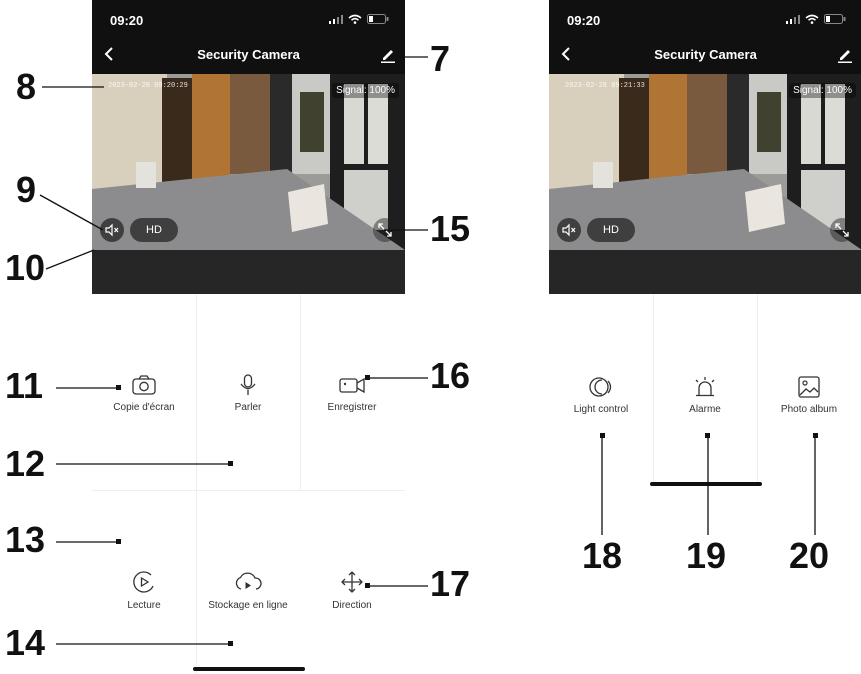 The height and width of the screenshot is (674, 861). I want to click on callout-11: 11, so click(24, 385).